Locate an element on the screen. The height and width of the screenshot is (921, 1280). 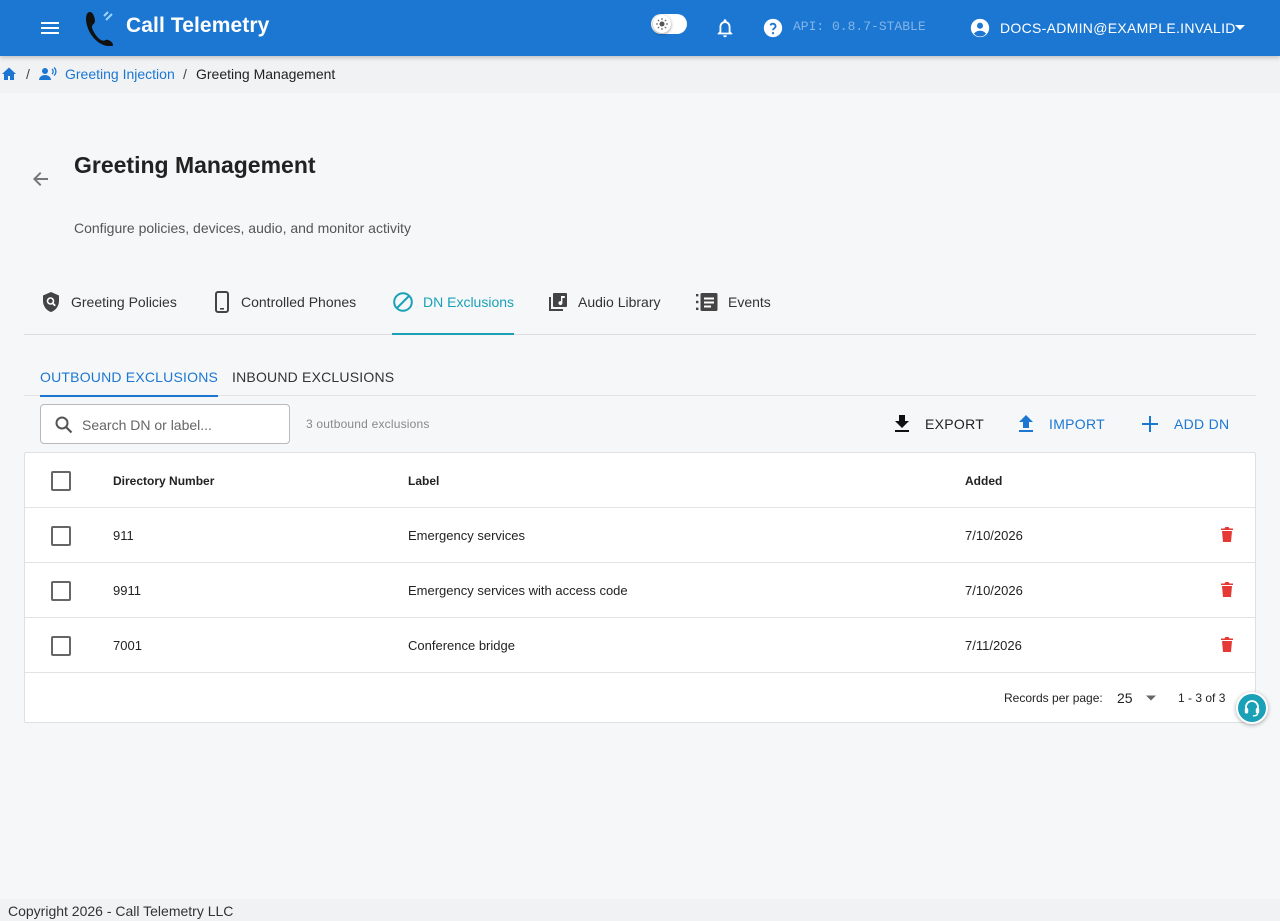
search-field is located at coordinates (165, 424).